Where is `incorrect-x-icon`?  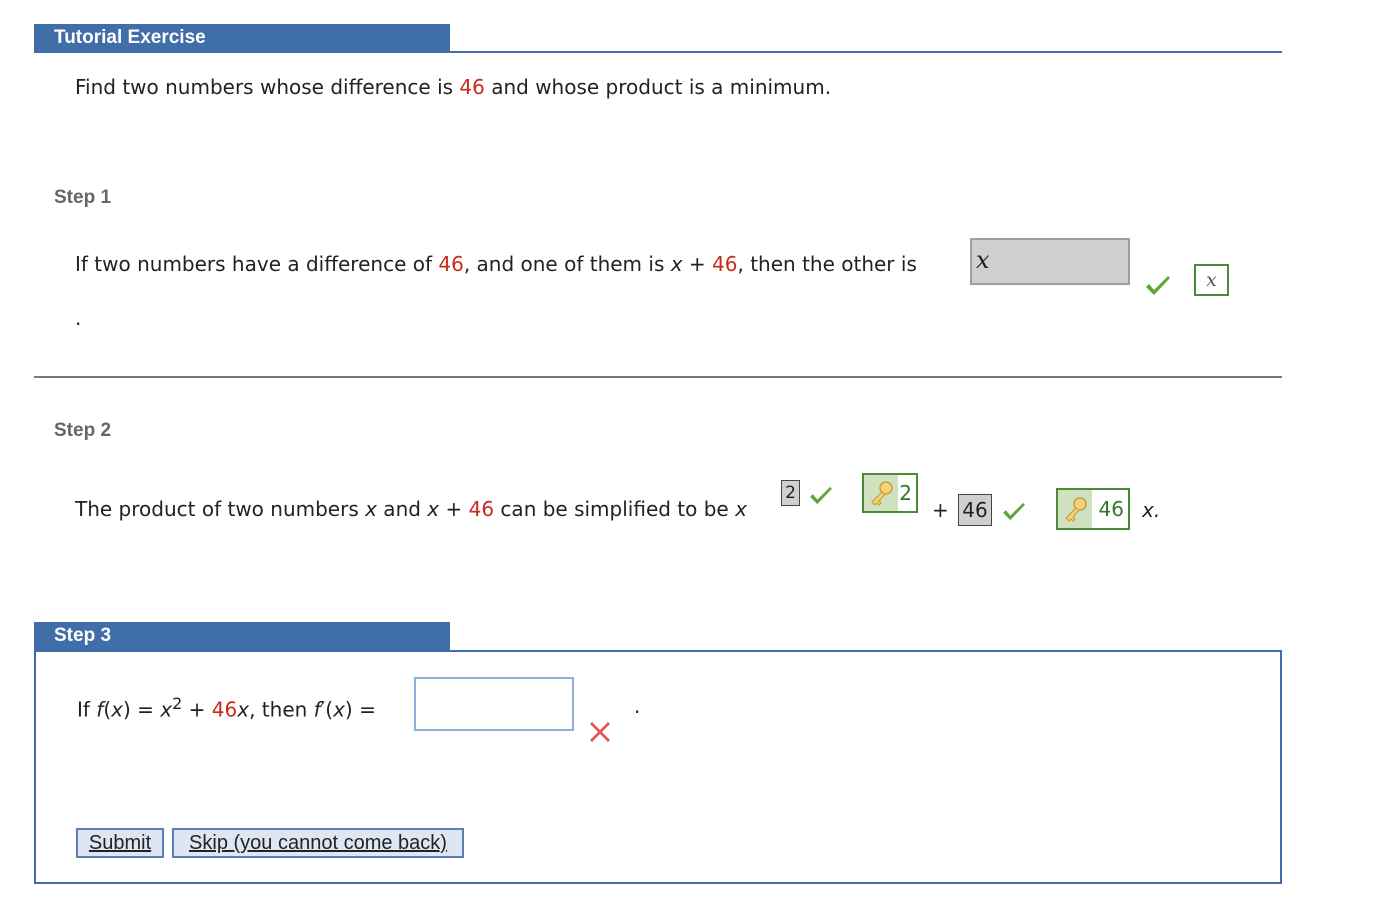 incorrect-x-icon is located at coordinates (600, 732).